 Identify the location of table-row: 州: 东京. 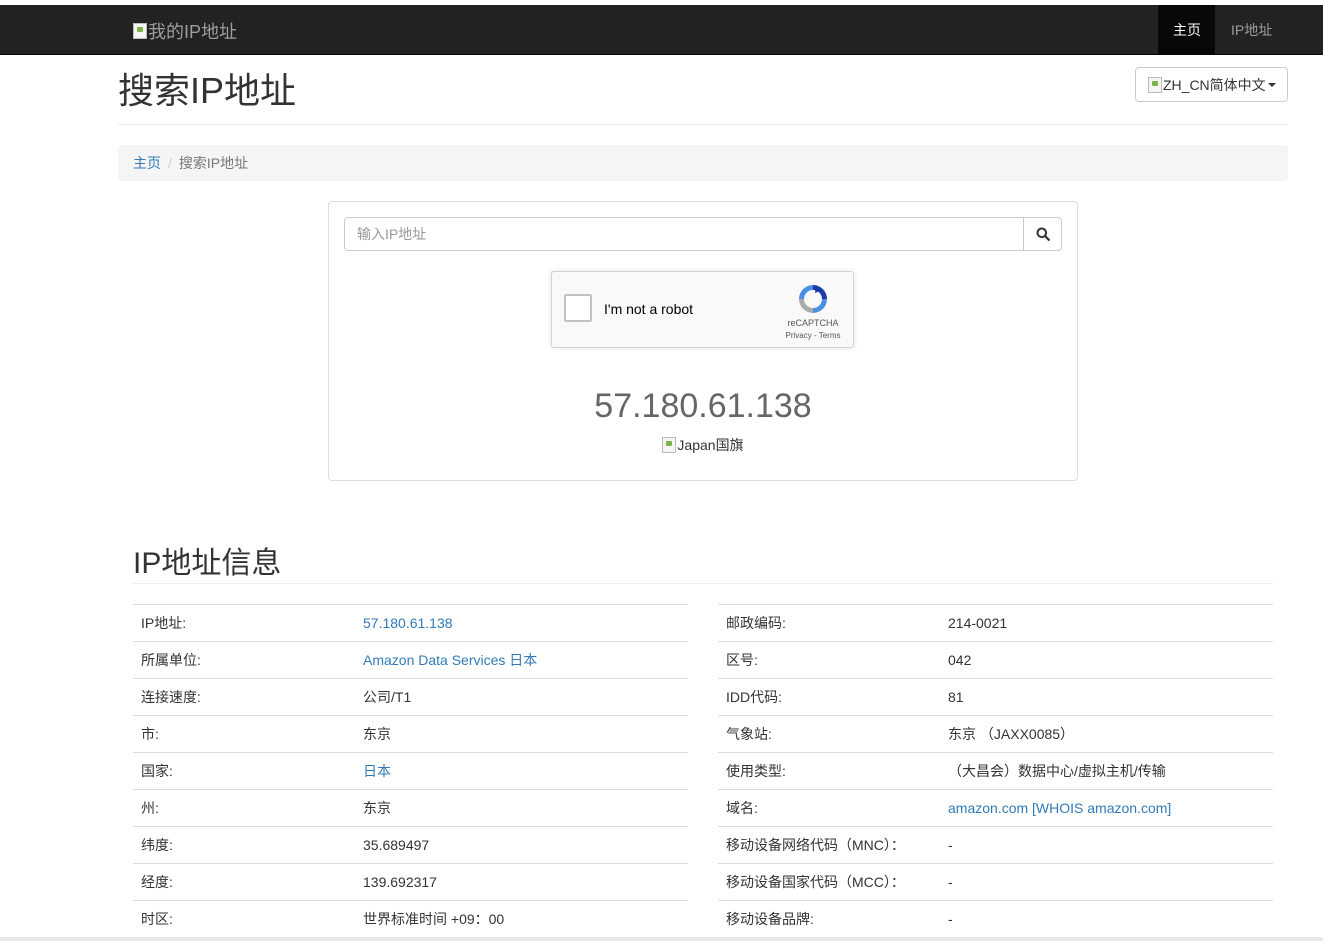
(410, 808).